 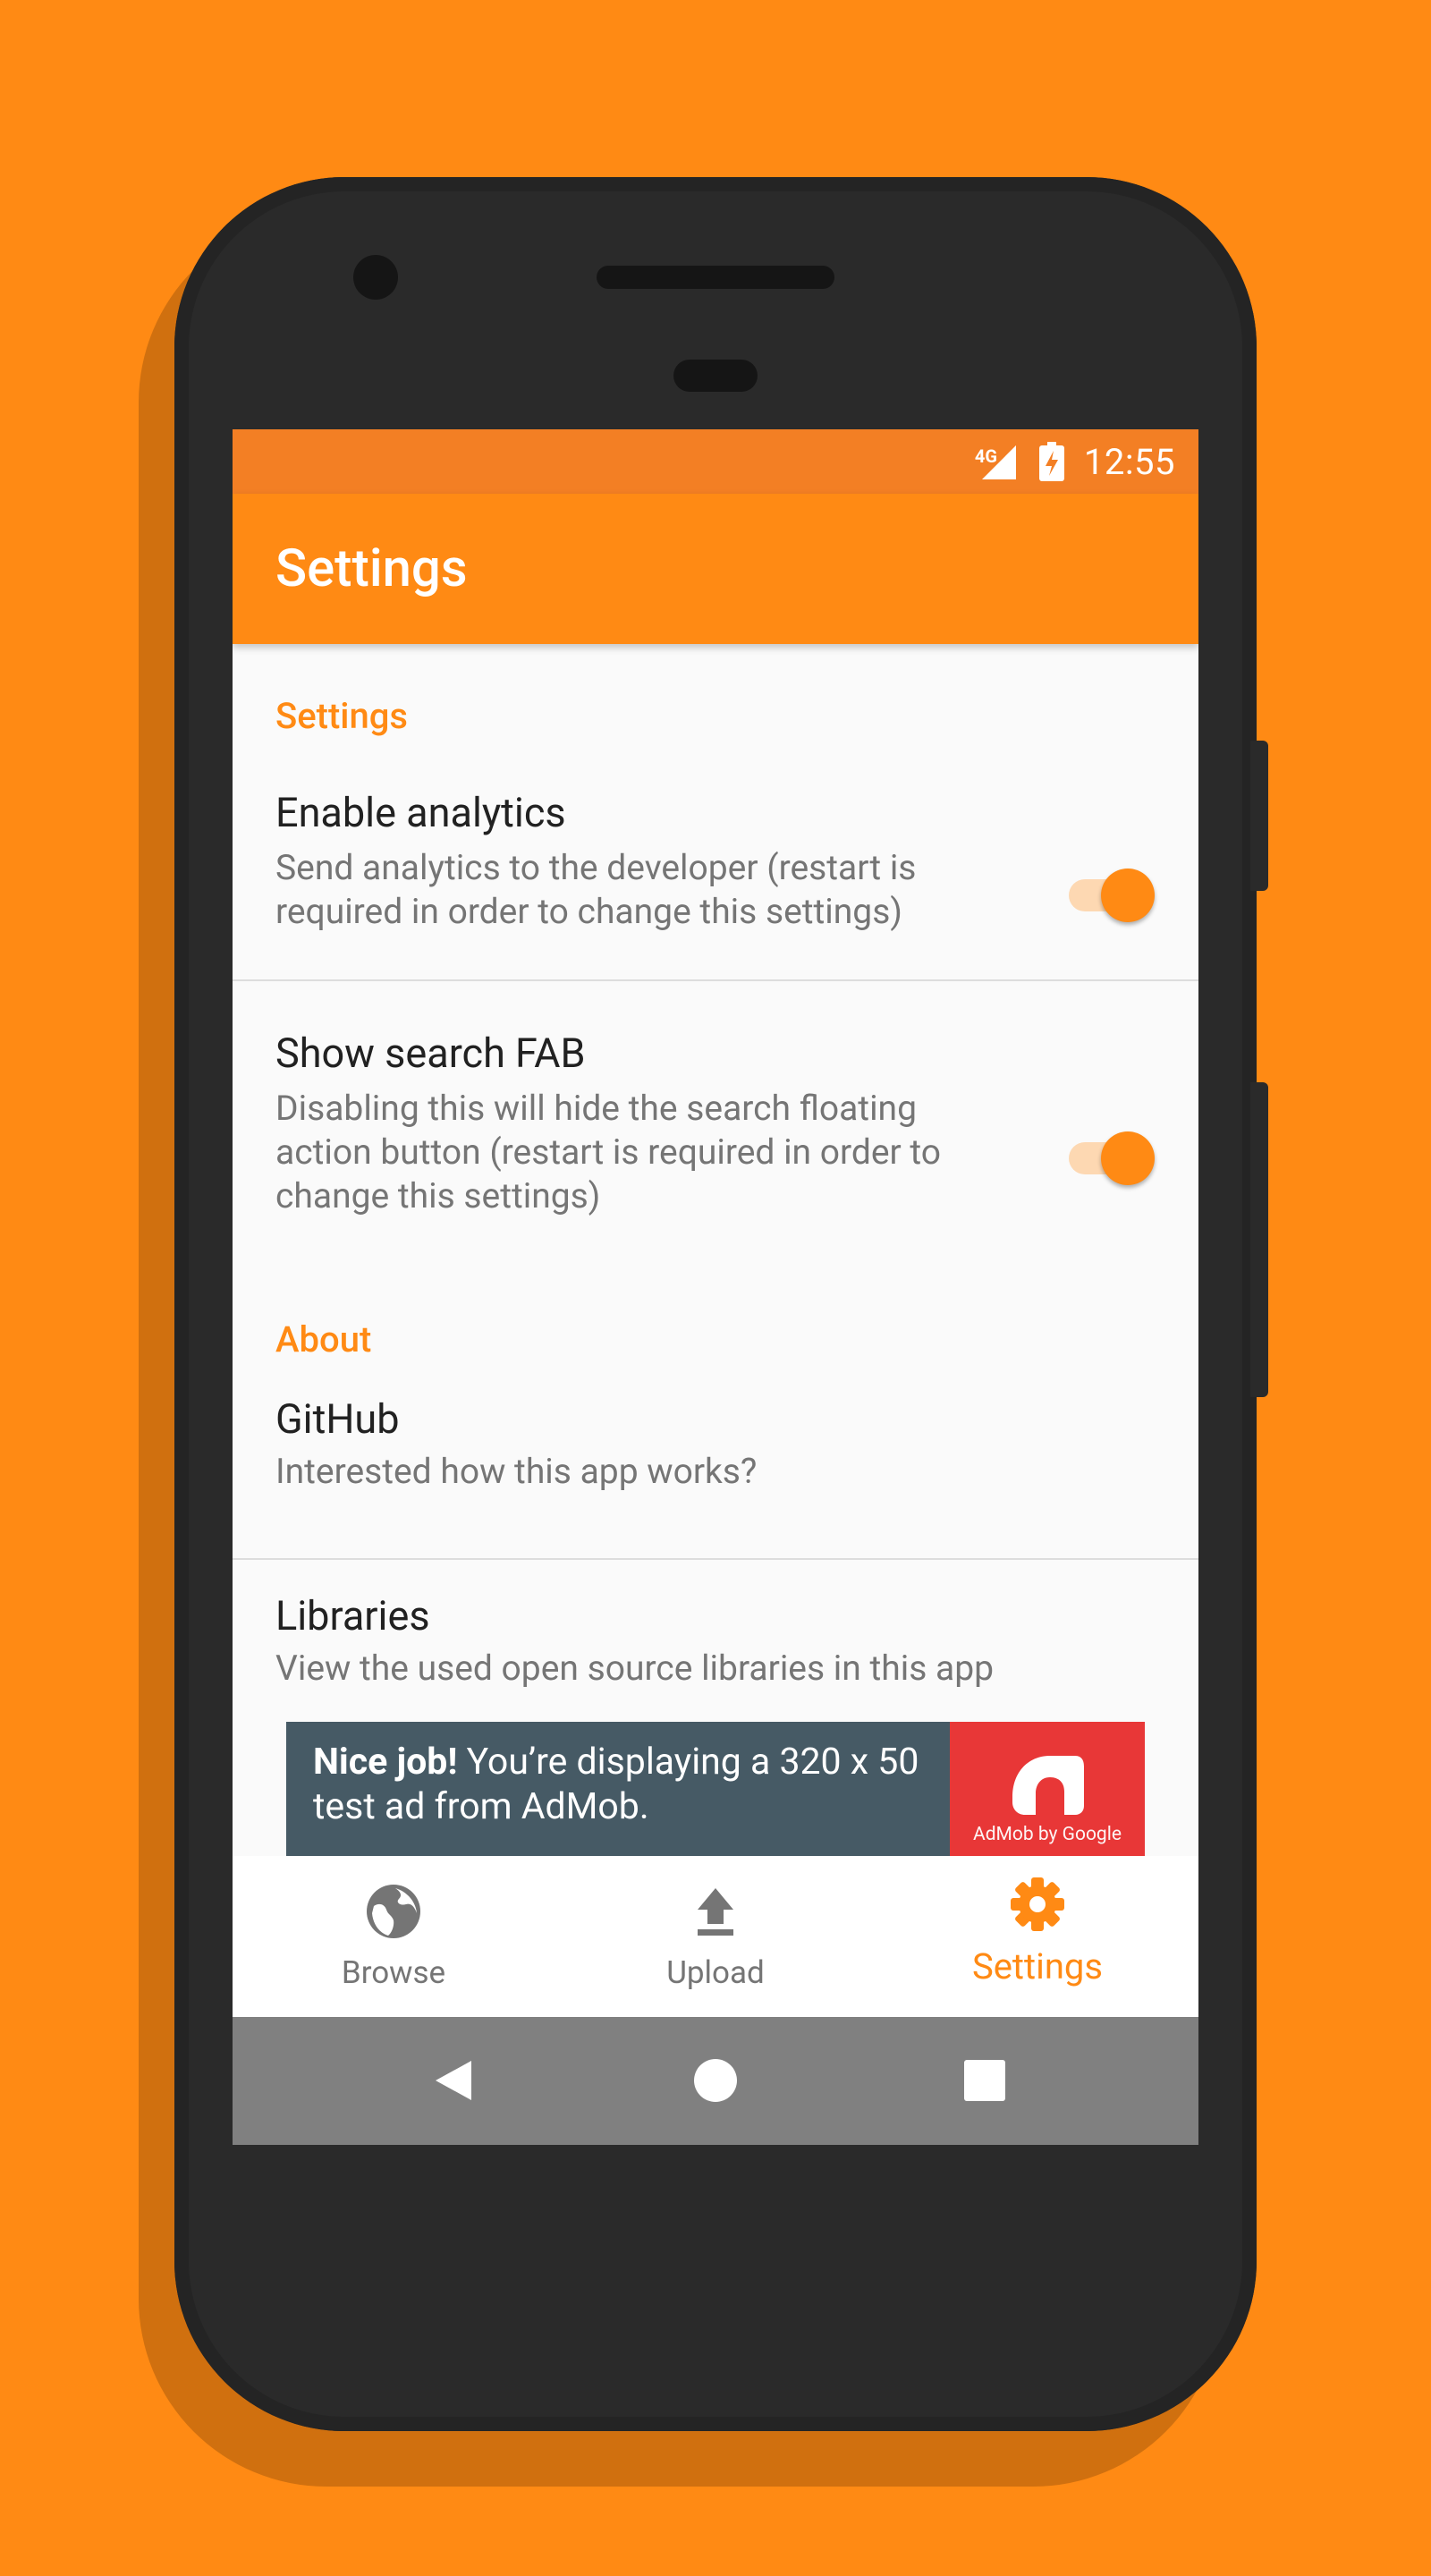 What do you see at coordinates (1129, 461) in the screenshot?
I see `clock: 12:55` at bounding box center [1129, 461].